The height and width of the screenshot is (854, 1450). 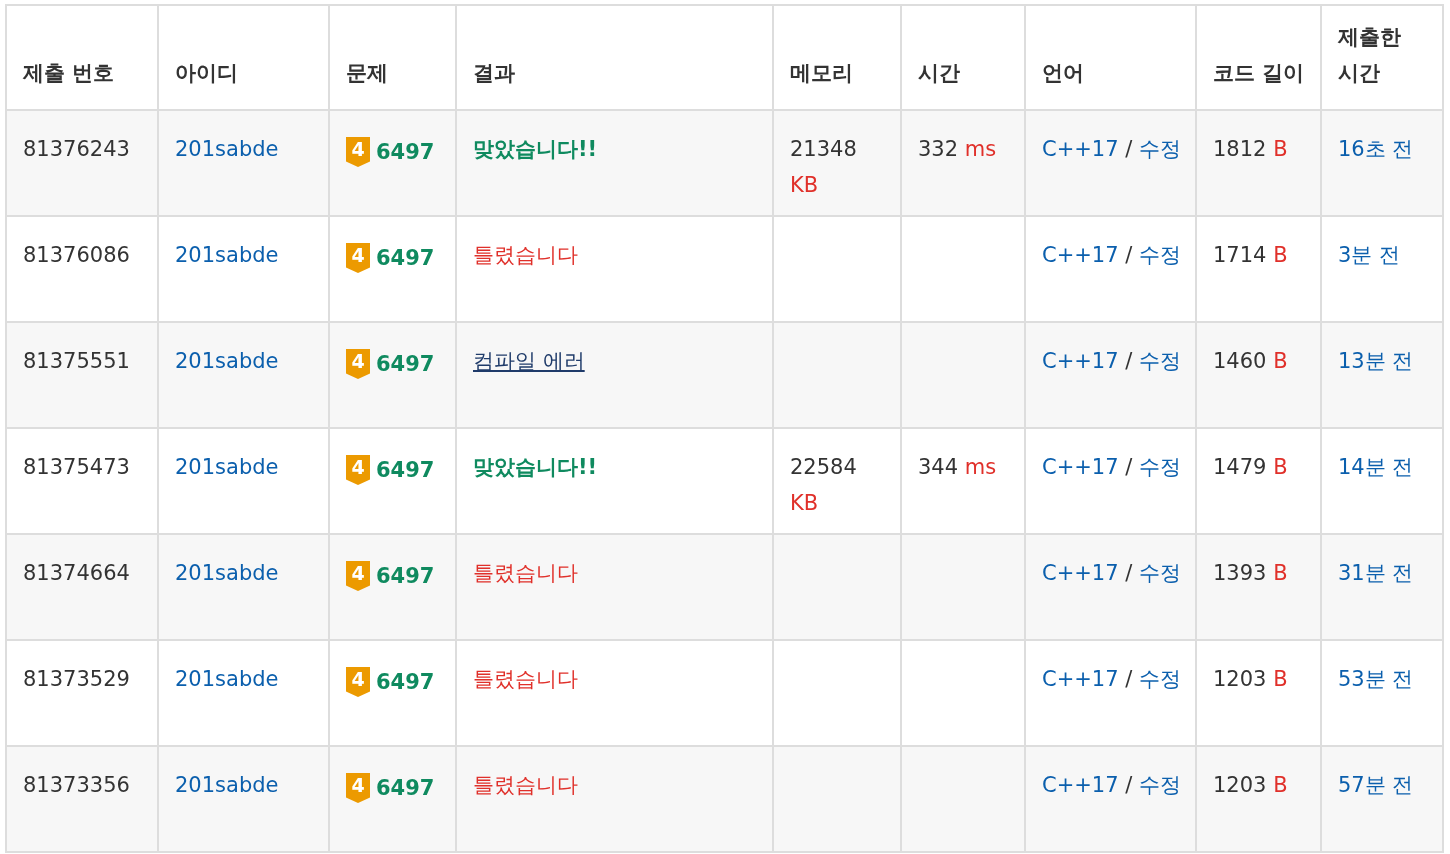 I want to click on submission-id: 81375473, so click(x=76, y=467).